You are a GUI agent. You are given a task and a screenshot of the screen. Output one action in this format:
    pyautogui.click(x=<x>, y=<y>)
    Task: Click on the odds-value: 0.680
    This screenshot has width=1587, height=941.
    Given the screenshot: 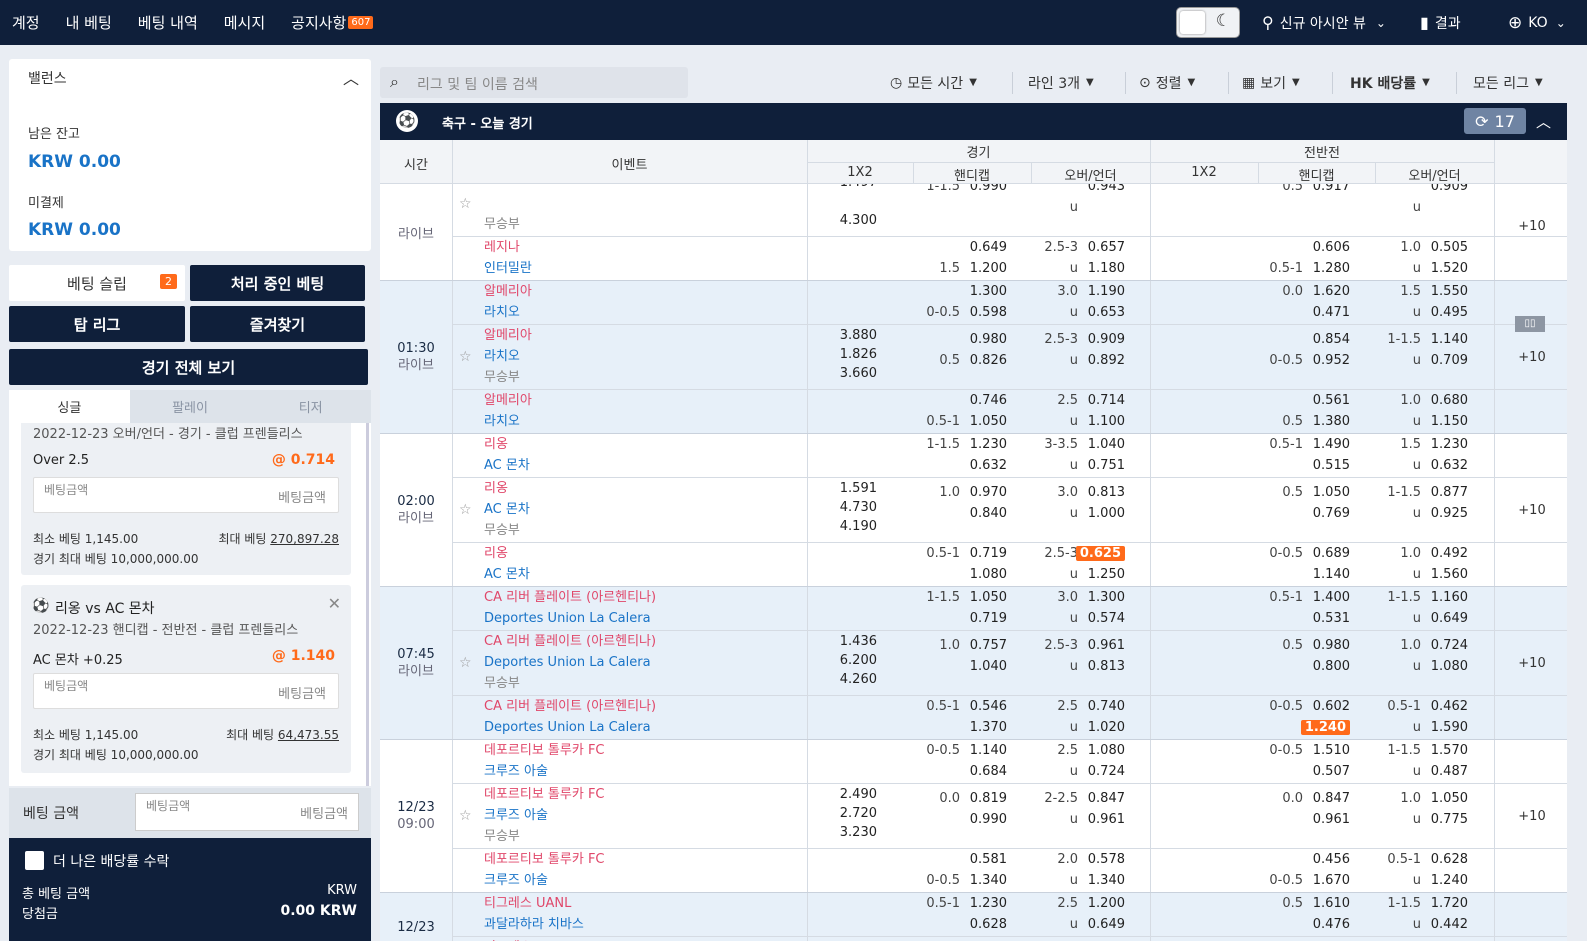 What is the action you would take?
    pyautogui.click(x=1443, y=401)
    